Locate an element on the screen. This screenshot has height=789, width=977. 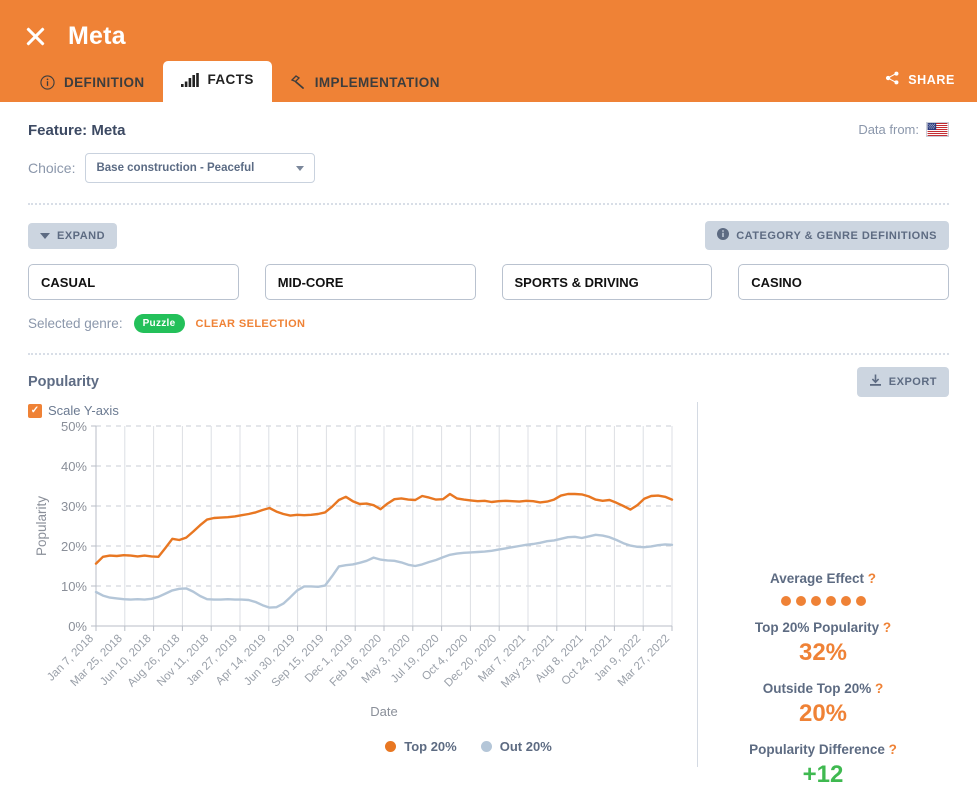
share-label: SHARE is located at coordinates (931, 79).